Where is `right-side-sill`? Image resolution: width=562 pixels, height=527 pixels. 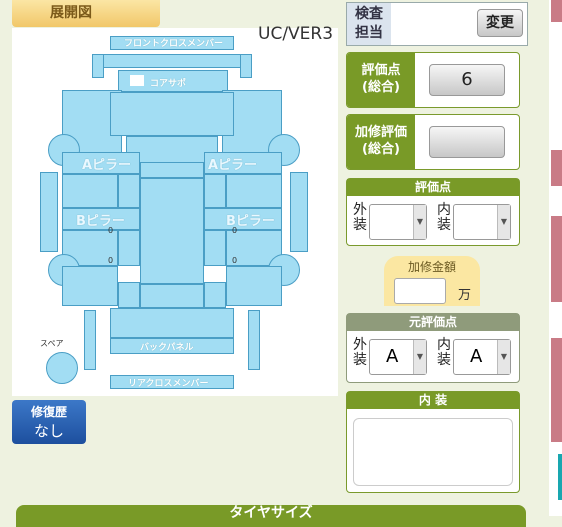 right-side-sill is located at coordinates (299, 212).